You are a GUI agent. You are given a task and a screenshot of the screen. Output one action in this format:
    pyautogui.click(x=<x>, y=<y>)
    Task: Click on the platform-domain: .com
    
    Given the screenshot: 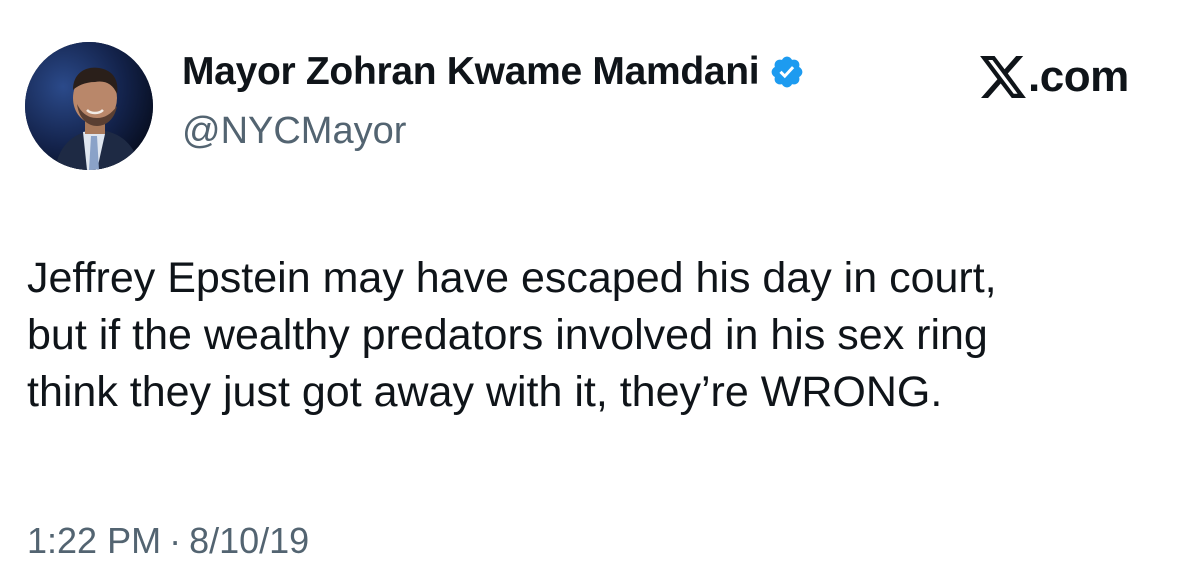 What is the action you would take?
    pyautogui.click(x=1078, y=76)
    